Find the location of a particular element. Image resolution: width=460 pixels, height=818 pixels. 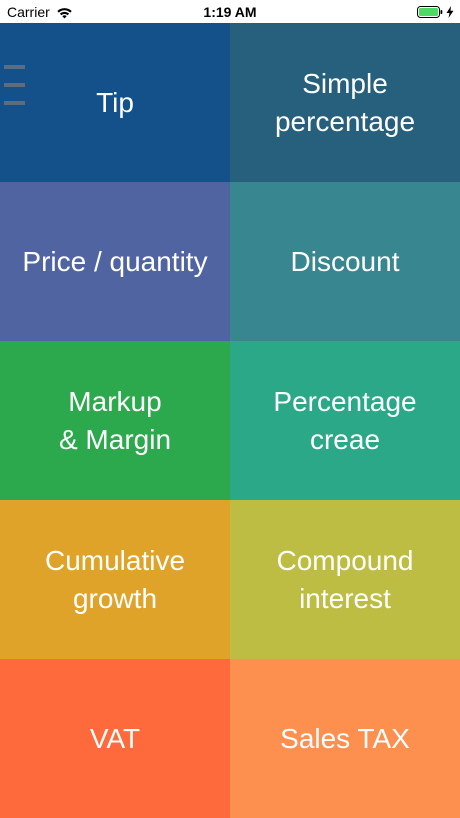

tile-label: Sales TAX is located at coordinates (345, 738).